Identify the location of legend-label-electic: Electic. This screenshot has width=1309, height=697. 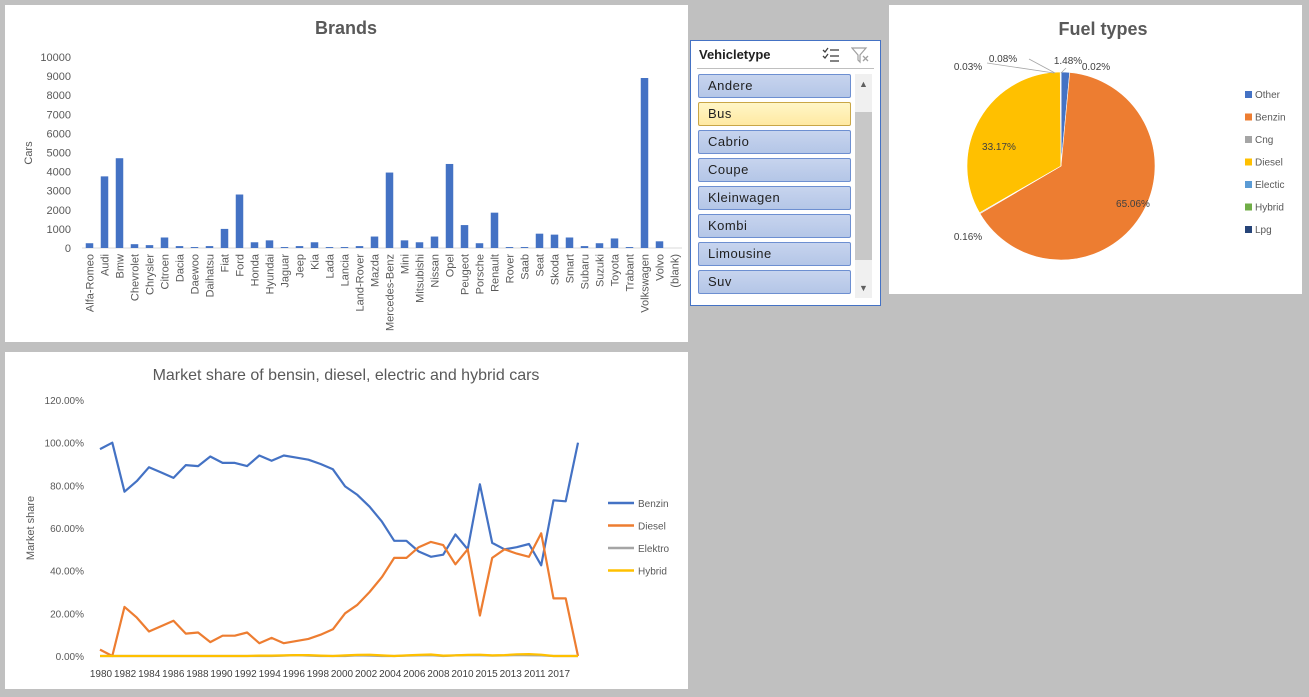
(1269, 185).